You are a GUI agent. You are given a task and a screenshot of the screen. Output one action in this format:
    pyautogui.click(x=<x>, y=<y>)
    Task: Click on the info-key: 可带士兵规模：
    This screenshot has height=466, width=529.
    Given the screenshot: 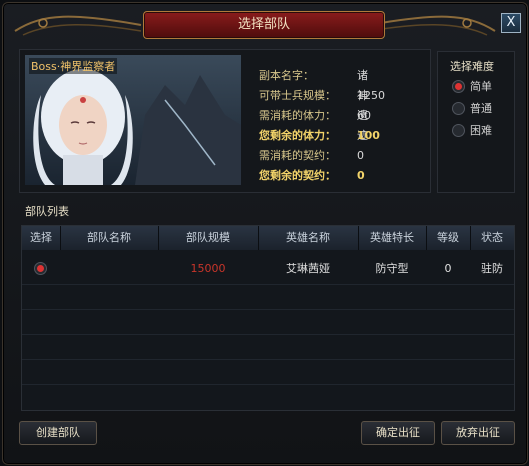 What is the action you would take?
    pyautogui.click(x=297, y=95)
    